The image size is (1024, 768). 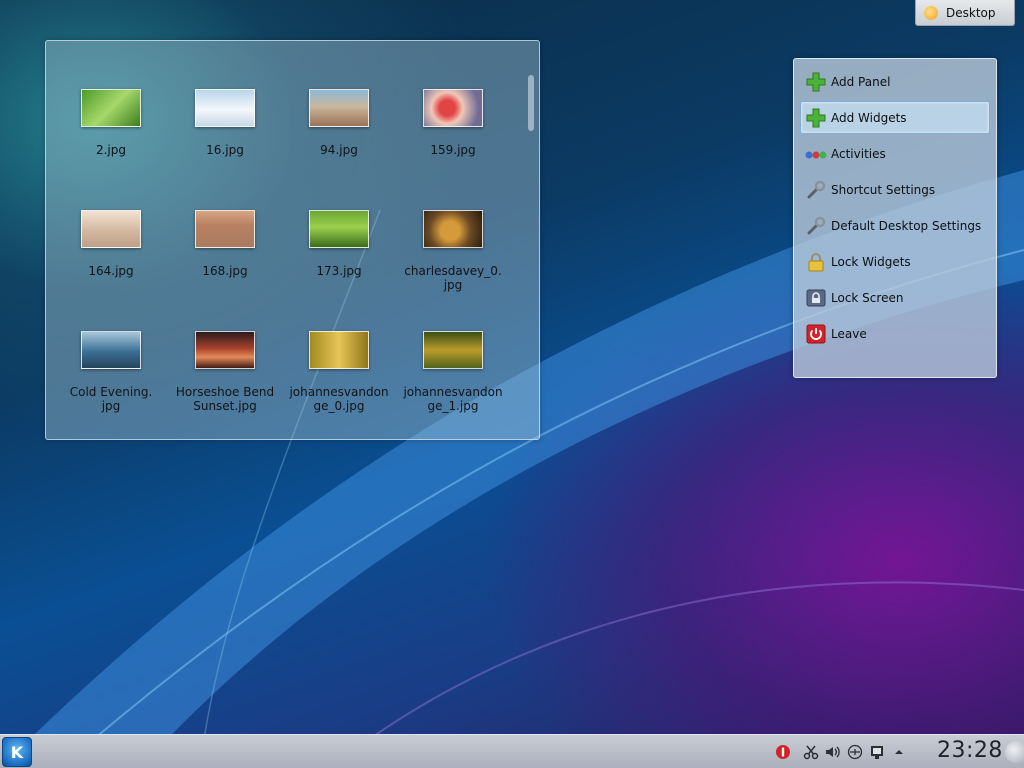 I want to click on usb-device-icon, so click(x=855, y=752).